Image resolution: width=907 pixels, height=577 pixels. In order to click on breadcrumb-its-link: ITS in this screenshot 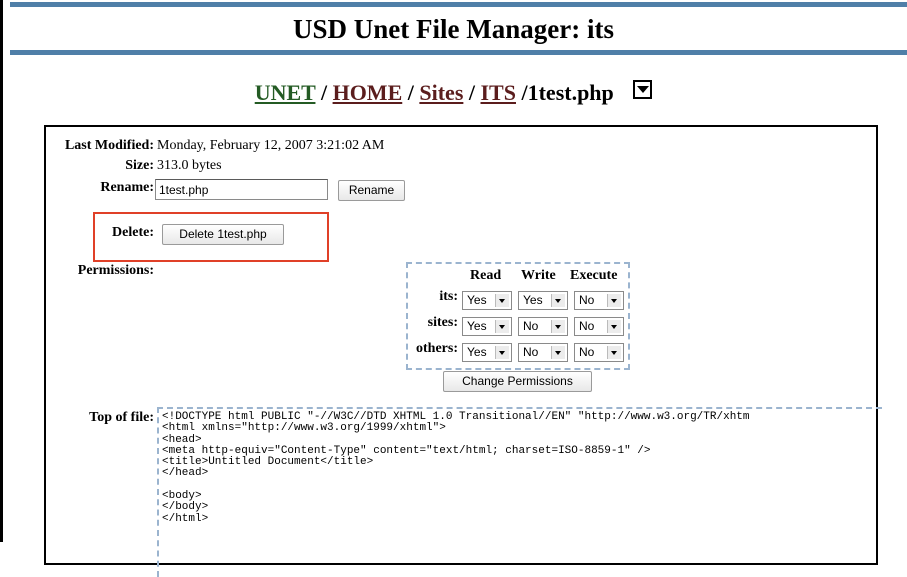, I will do `click(498, 92)`.